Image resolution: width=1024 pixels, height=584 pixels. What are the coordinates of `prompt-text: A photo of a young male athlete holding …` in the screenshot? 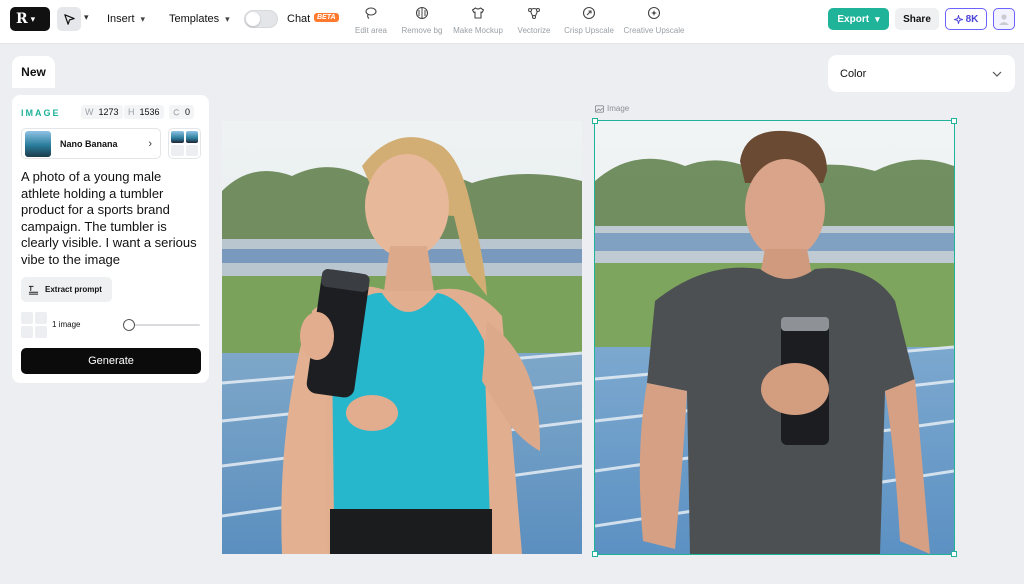 It's located at (111, 218).